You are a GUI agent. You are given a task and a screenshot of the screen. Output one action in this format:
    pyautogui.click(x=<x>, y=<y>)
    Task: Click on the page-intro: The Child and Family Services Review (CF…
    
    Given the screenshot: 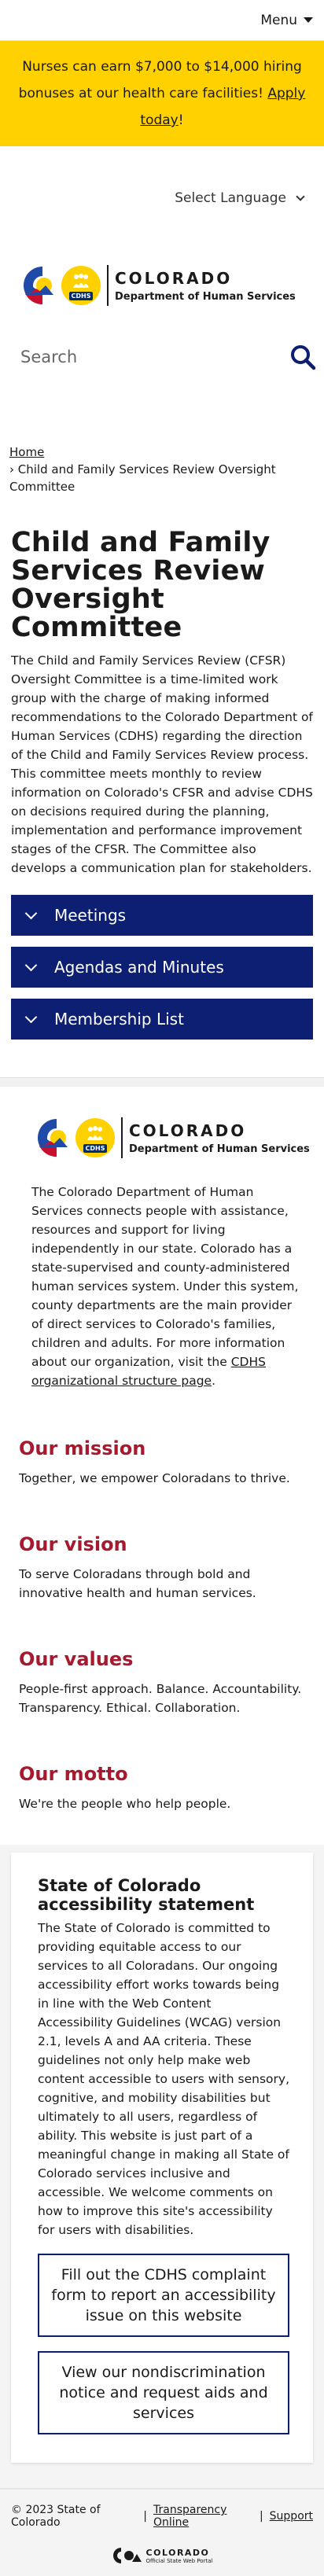 What is the action you would take?
    pyautogui.click(x=162, y=764)
    